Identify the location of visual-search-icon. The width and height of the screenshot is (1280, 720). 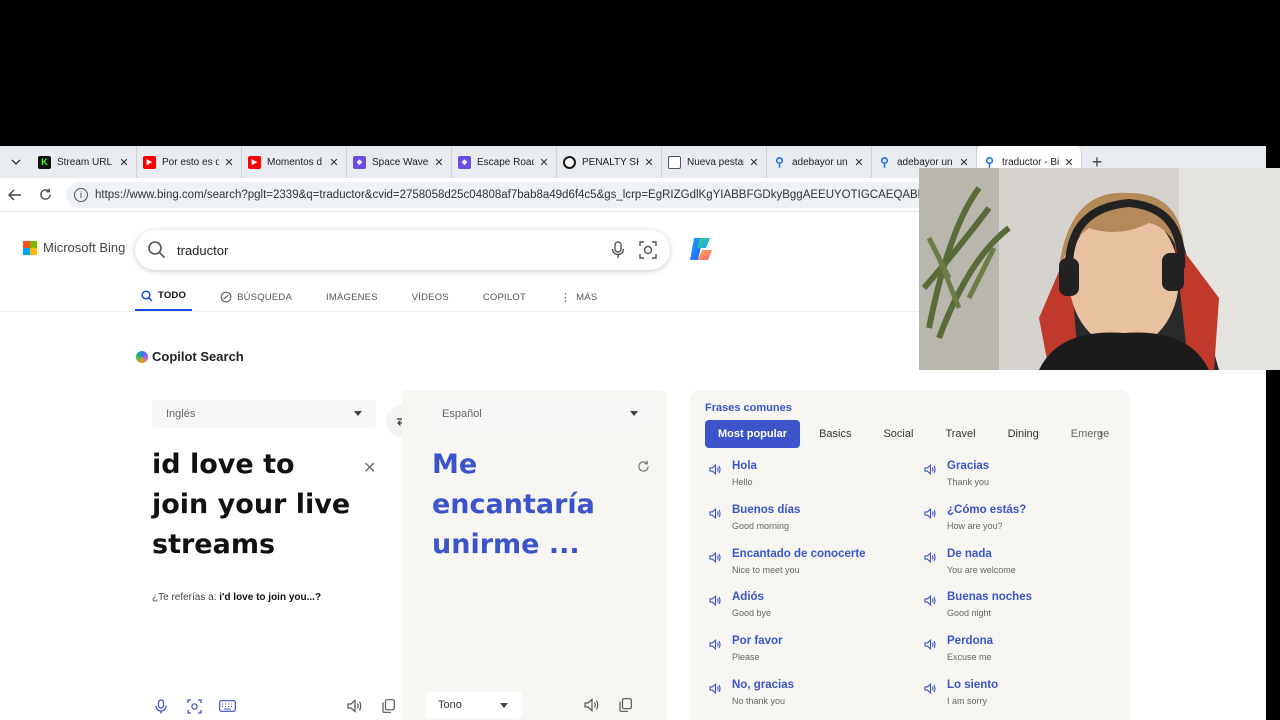
(648, 250).